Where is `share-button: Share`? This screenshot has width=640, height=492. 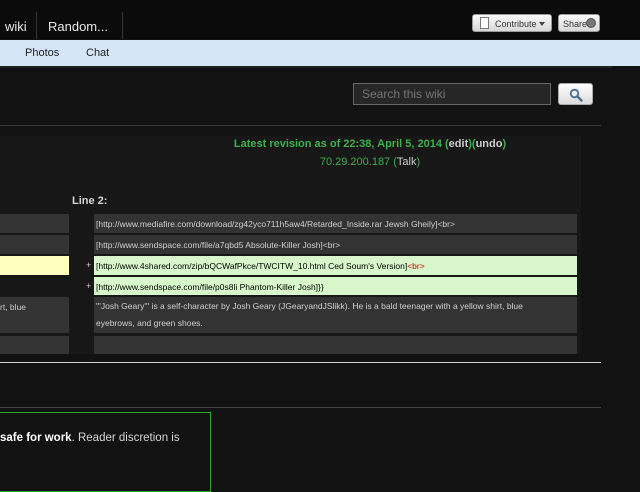 share-button: Share is located at coordinates (579, 23).